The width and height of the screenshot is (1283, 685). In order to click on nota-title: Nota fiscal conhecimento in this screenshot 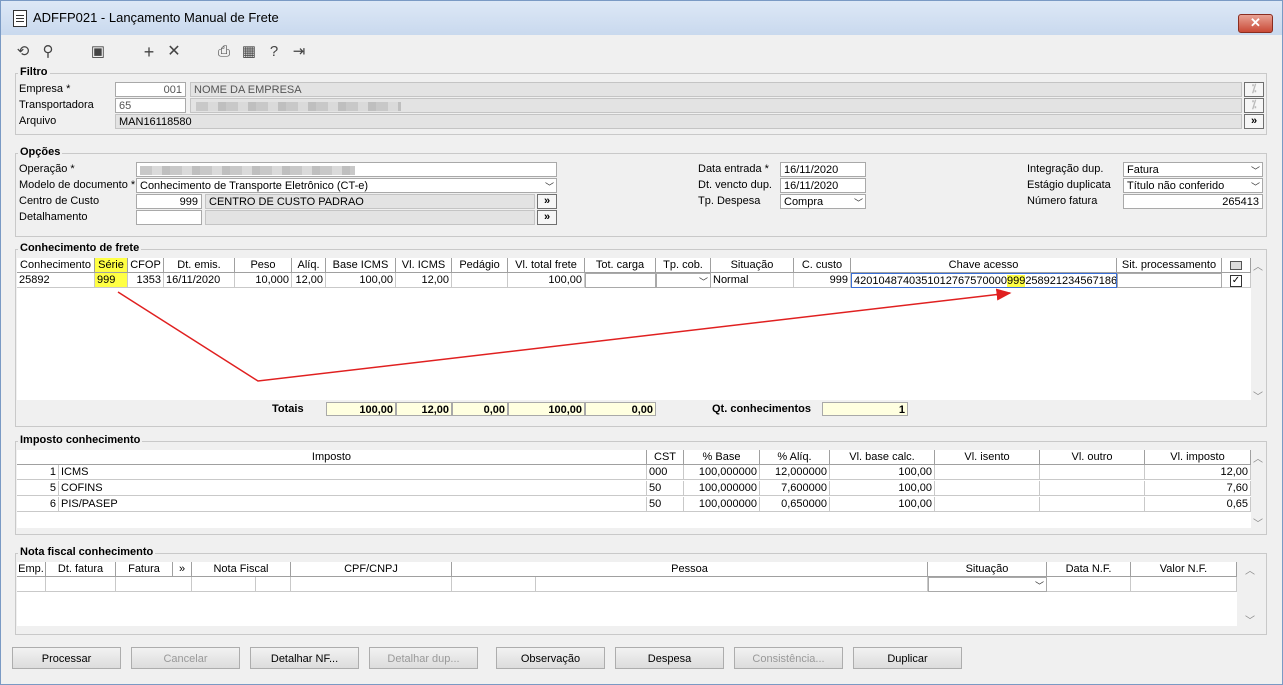, I will do `click(87, 552)`.